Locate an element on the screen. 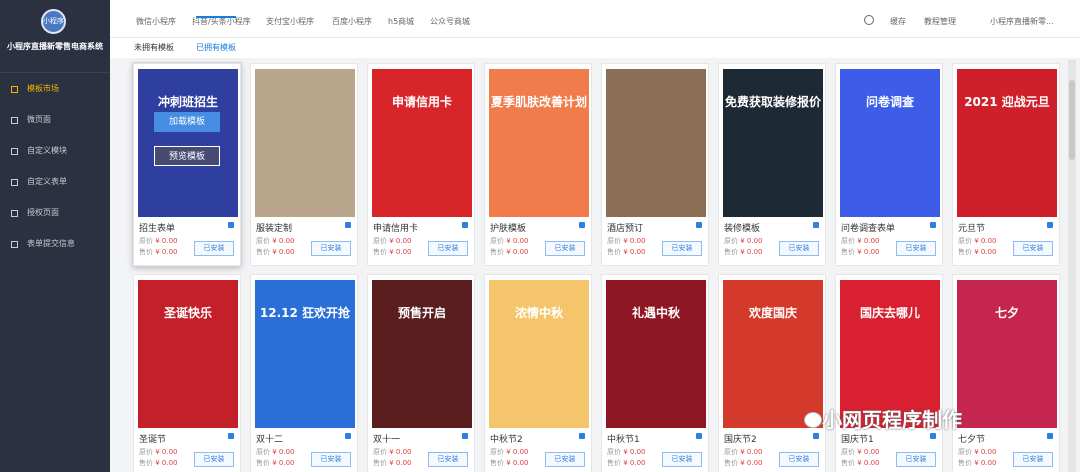  tab-platform: 公众号商城 is located at coordinates (450, 21).